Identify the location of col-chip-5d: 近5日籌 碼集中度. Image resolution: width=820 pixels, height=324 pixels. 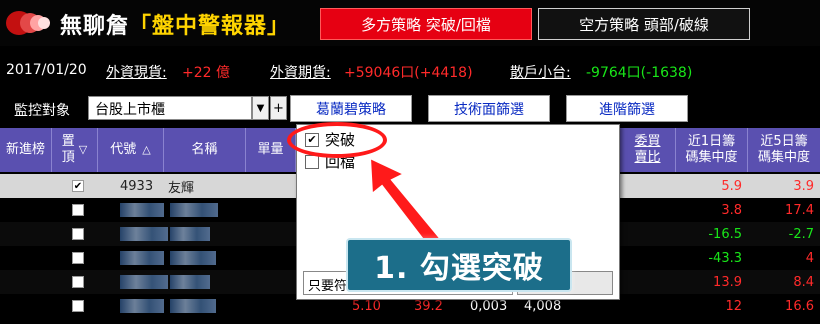
(784, 150).